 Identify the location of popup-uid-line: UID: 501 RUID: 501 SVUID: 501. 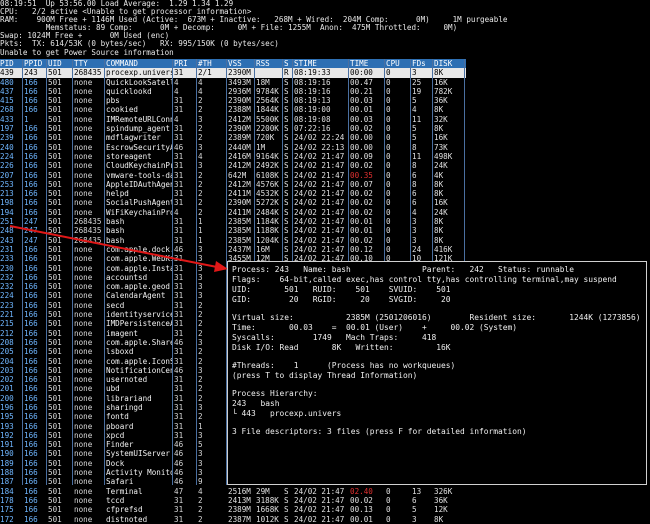
(341, 289).